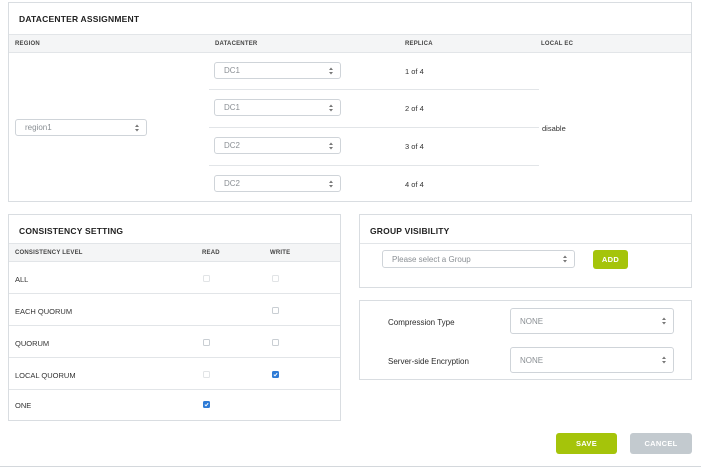  What do you see at coordinates (525, 243) in the screenshot?
I see `panel-divider` at bounding box center [525, 243].